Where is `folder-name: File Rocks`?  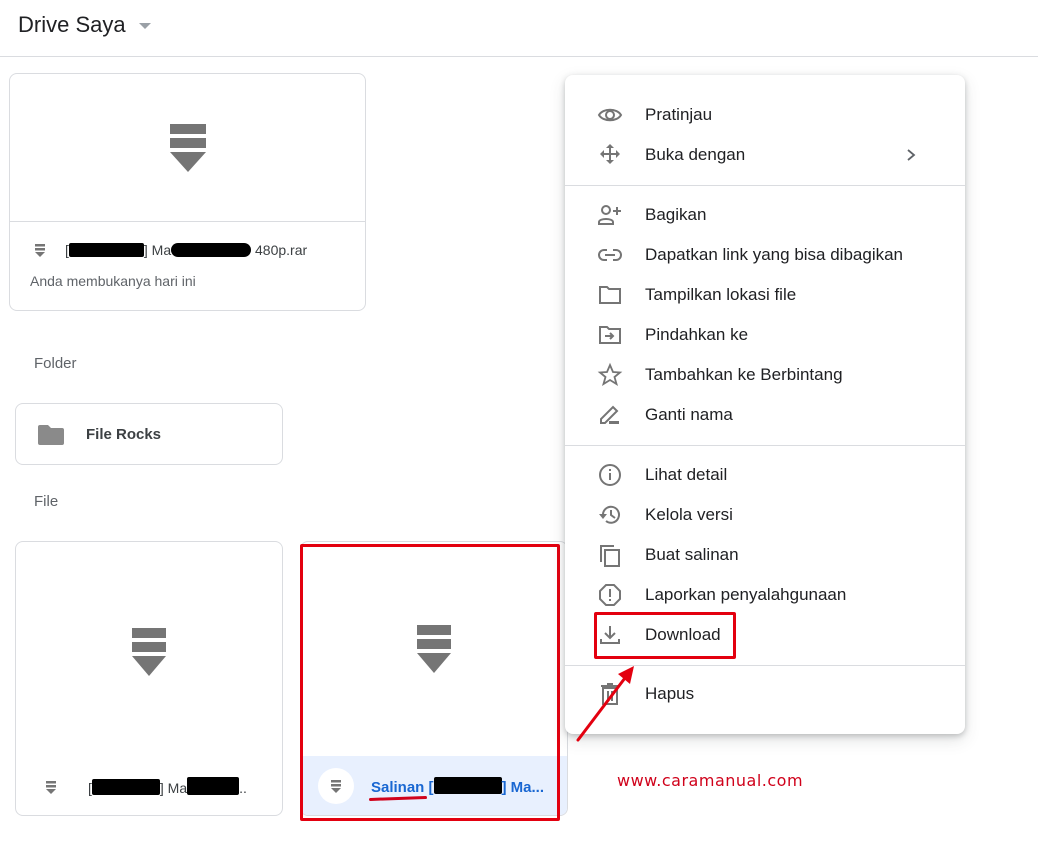 folder-name: File Rocks is located at coordinates (124, 434).